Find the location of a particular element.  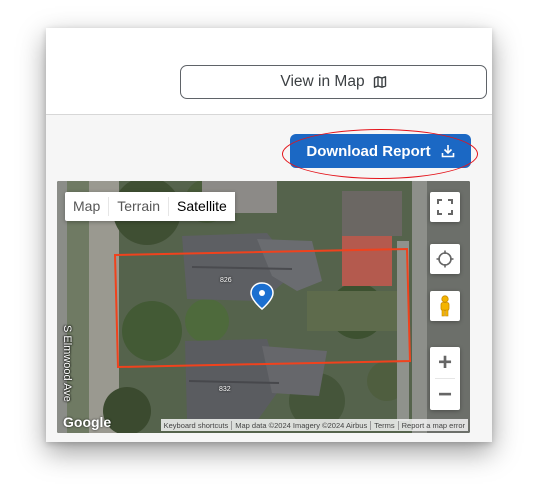

report-map-error-link: Report a map error is located at coordinates (433, 425).